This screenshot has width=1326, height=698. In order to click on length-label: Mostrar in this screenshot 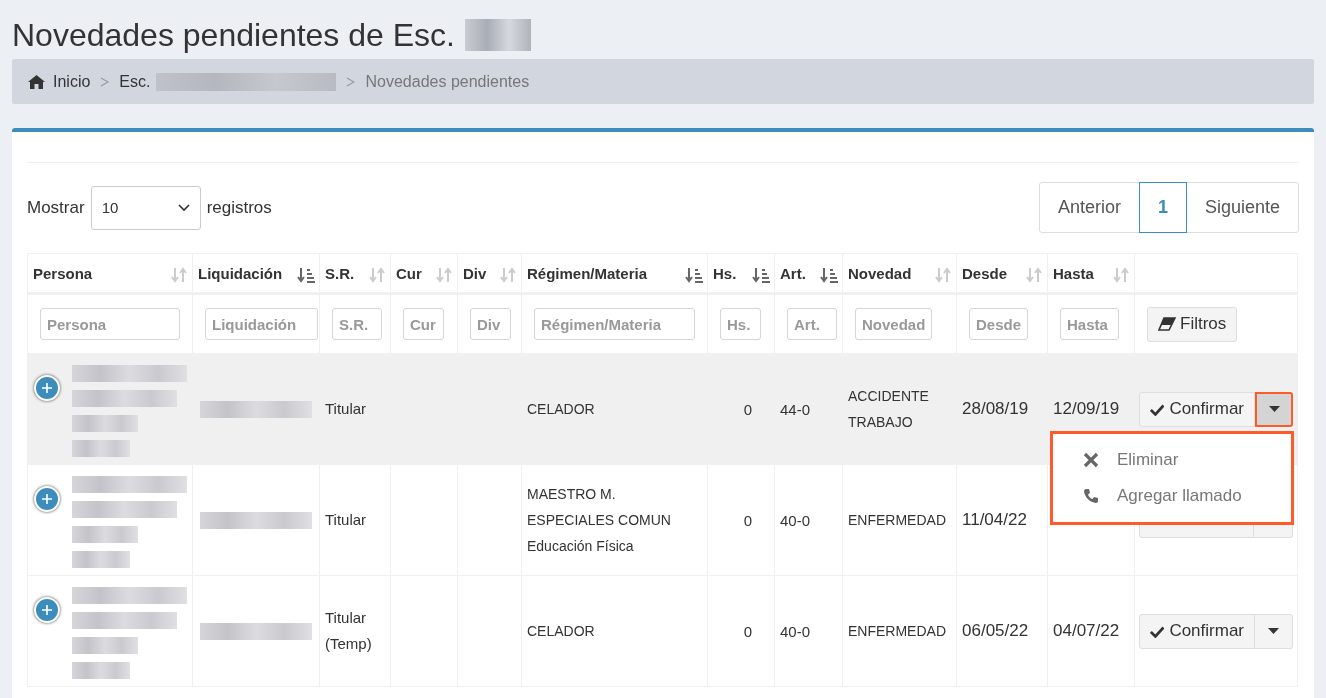, I will do `click(56, 207)`.